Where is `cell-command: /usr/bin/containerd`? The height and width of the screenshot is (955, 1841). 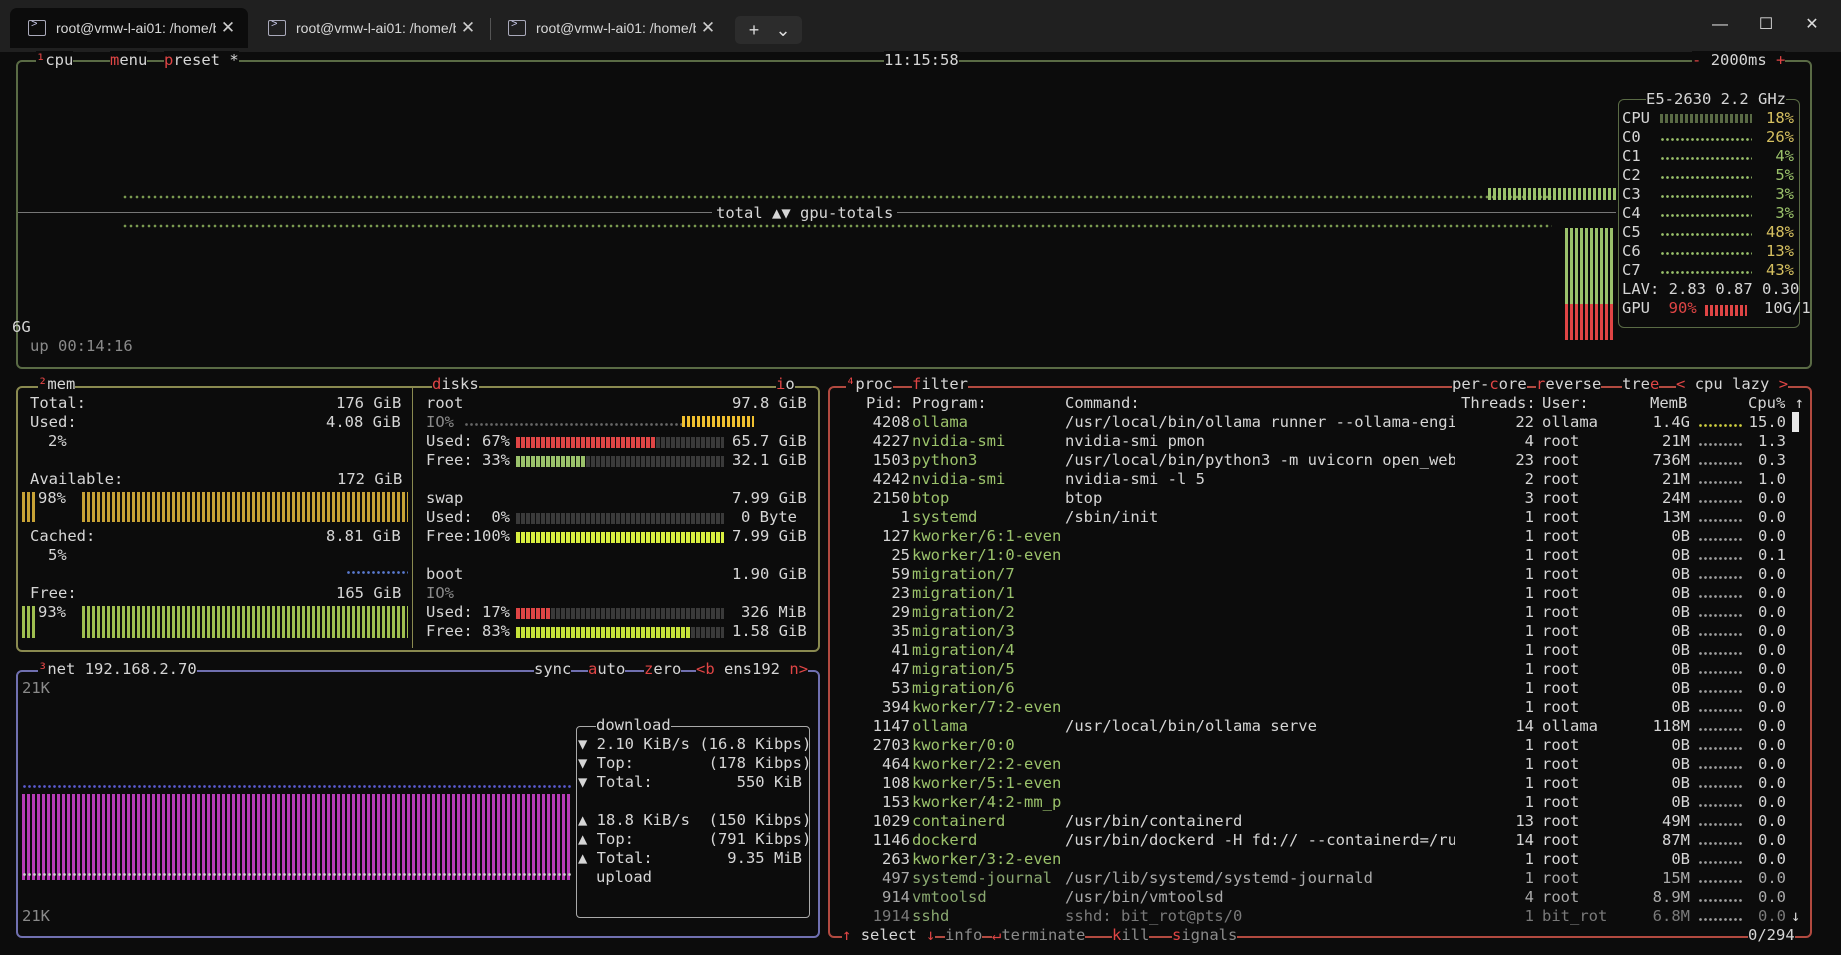 cell-command: /usr/bin/containerd is located at coordinates (1154, 821).